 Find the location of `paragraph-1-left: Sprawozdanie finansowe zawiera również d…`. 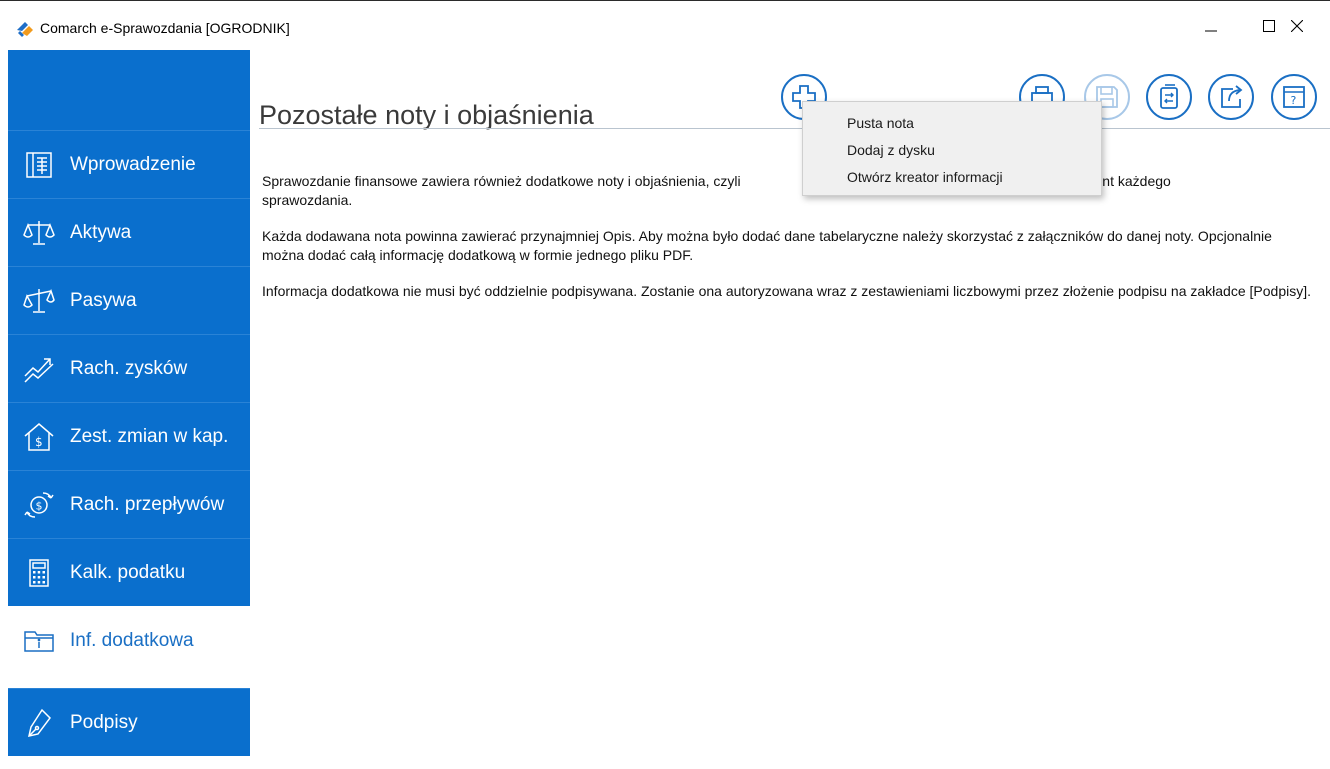

paragraph-1-left: Sprawozdanie finansowe zawiera również d… is located at coordinates (501, 181).